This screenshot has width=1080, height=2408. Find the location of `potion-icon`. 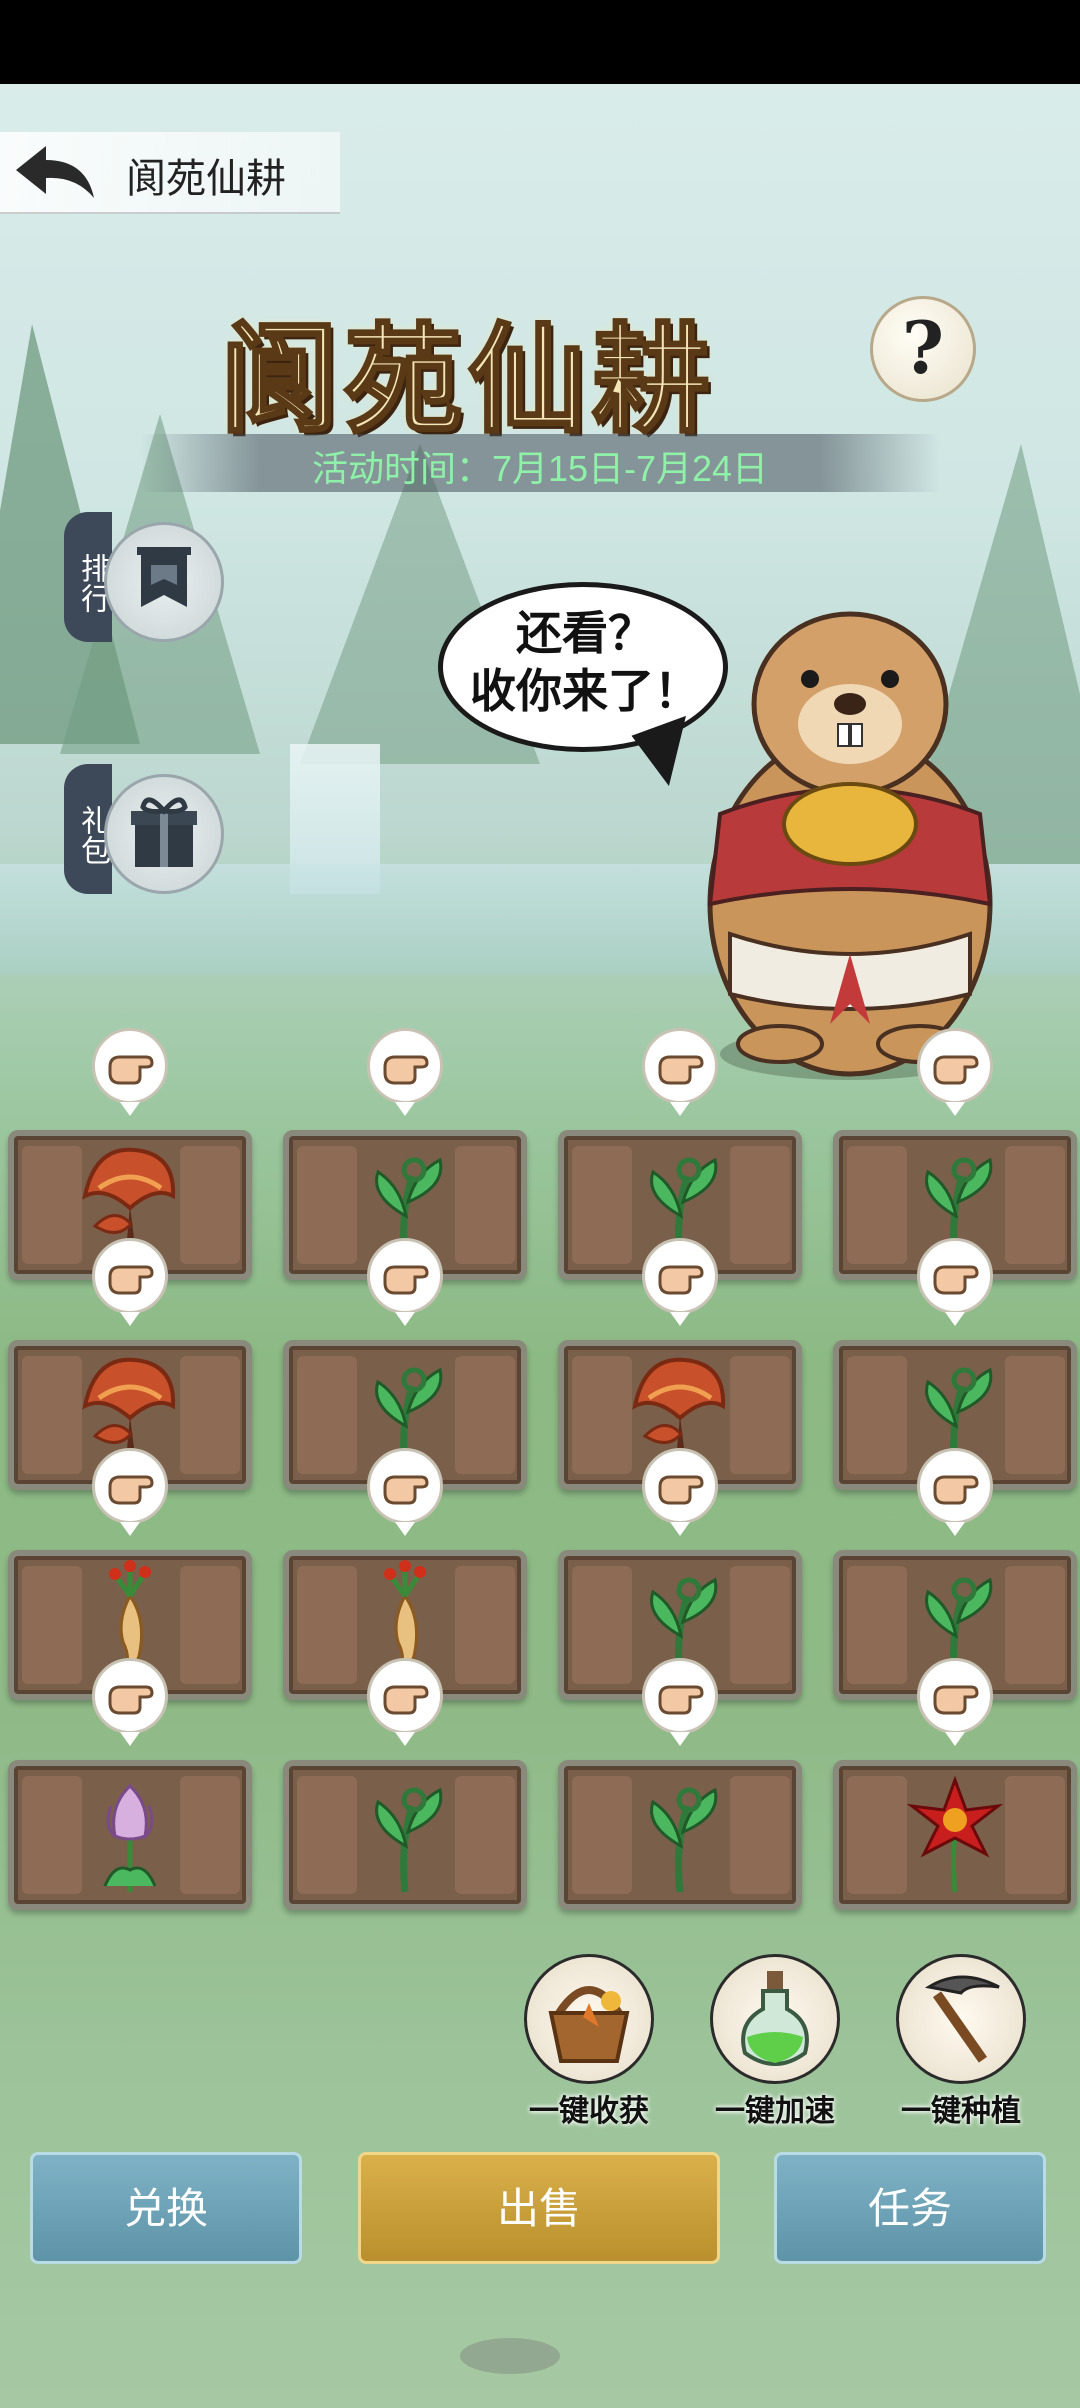

potion-icon is located at coordinates (775, 2018).